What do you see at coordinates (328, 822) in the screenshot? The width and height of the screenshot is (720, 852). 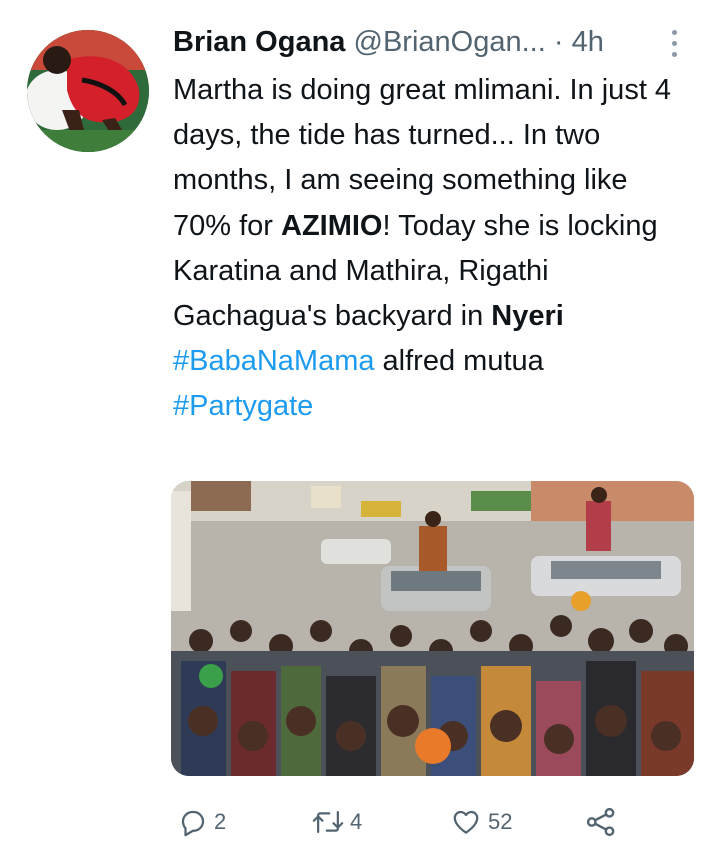 I see `retweet-icon` at bounding box center [328, 822].